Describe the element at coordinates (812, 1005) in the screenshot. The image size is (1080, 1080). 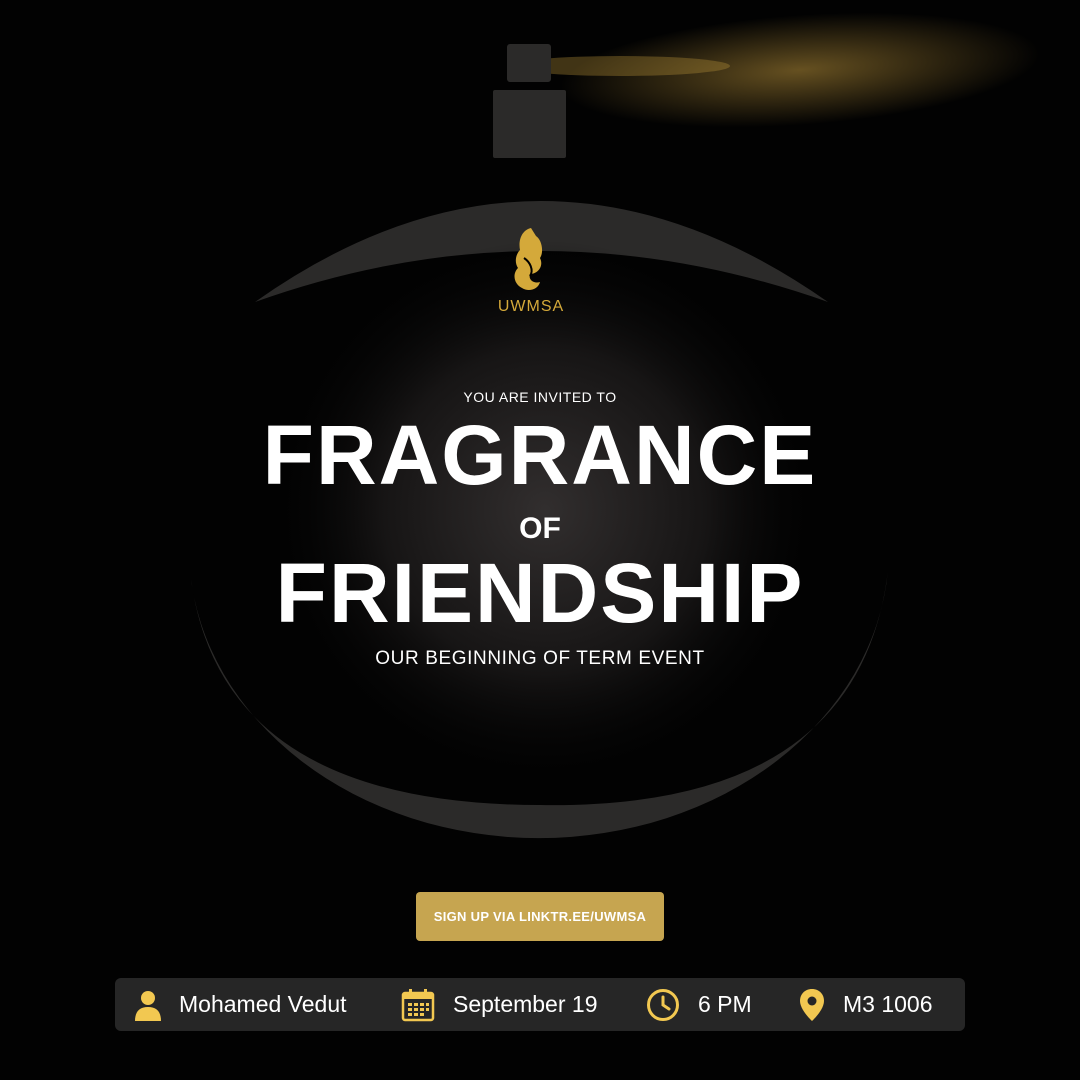
I see `map-pin-icon` at that location.